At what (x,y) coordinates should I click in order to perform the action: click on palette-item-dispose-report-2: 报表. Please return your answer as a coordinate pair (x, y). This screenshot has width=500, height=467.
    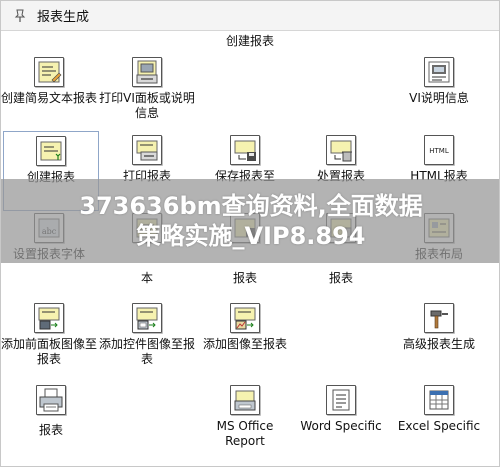
    Looking at the image, I should click on (341, 249).